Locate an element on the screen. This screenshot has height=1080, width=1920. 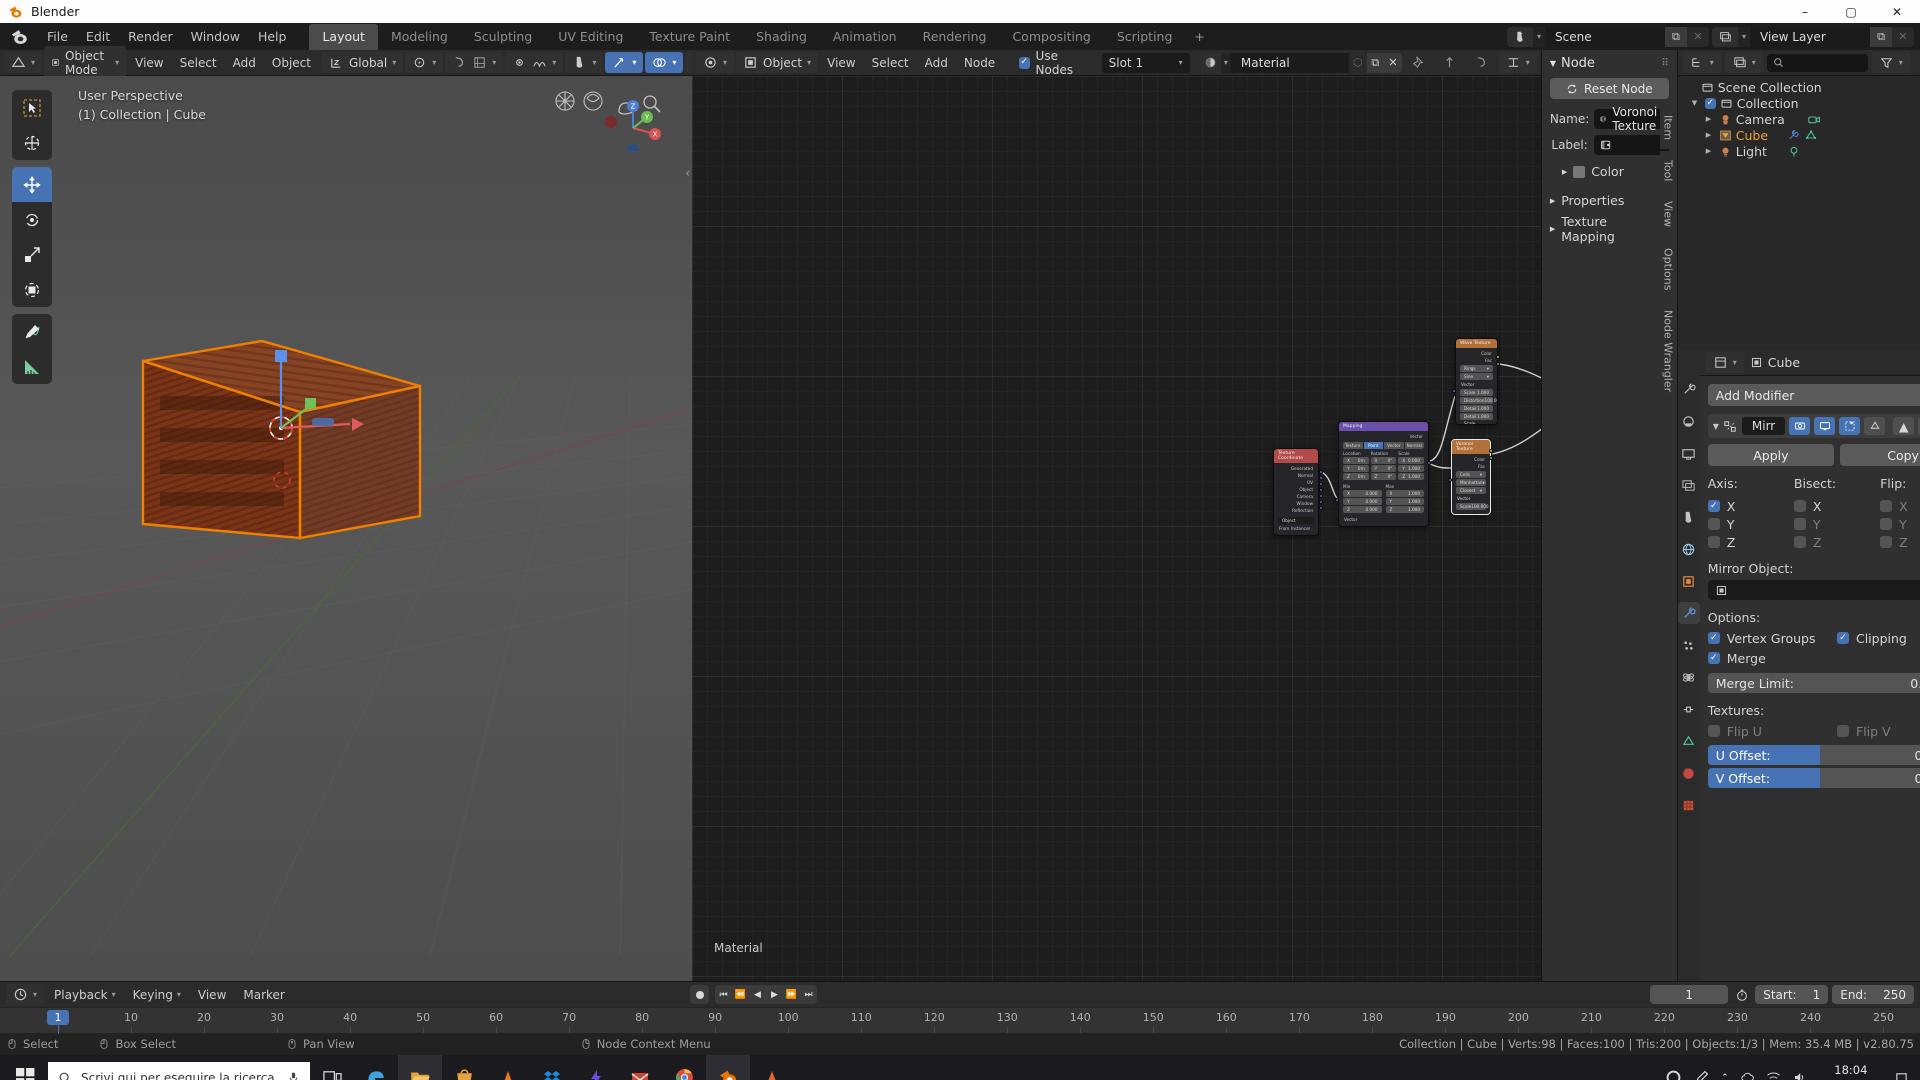
shader-type-selector: Object ▾ is located at coordinates (777, 62).